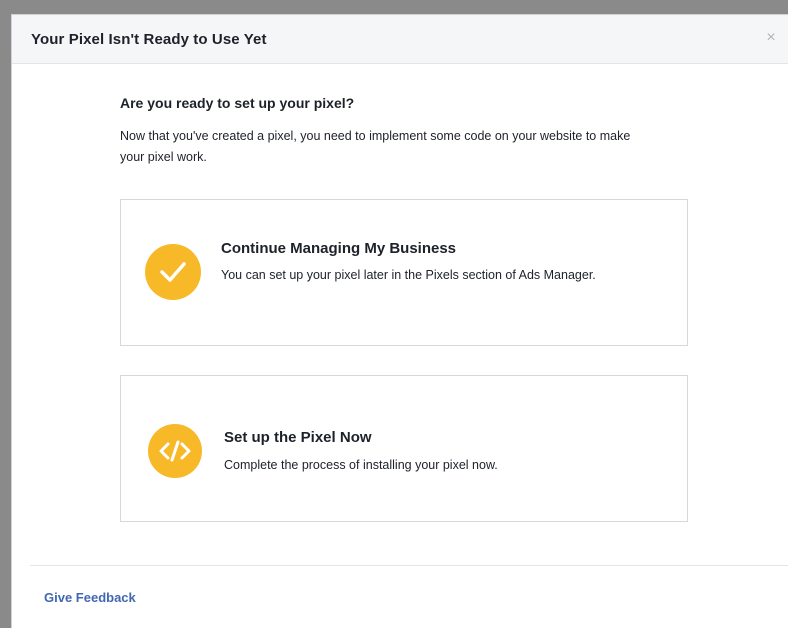  What do you see at coordinates (298, 437) in the screenshot?
I see `option-title: Set up the Pixel Now` at bounding box center [298, 437].